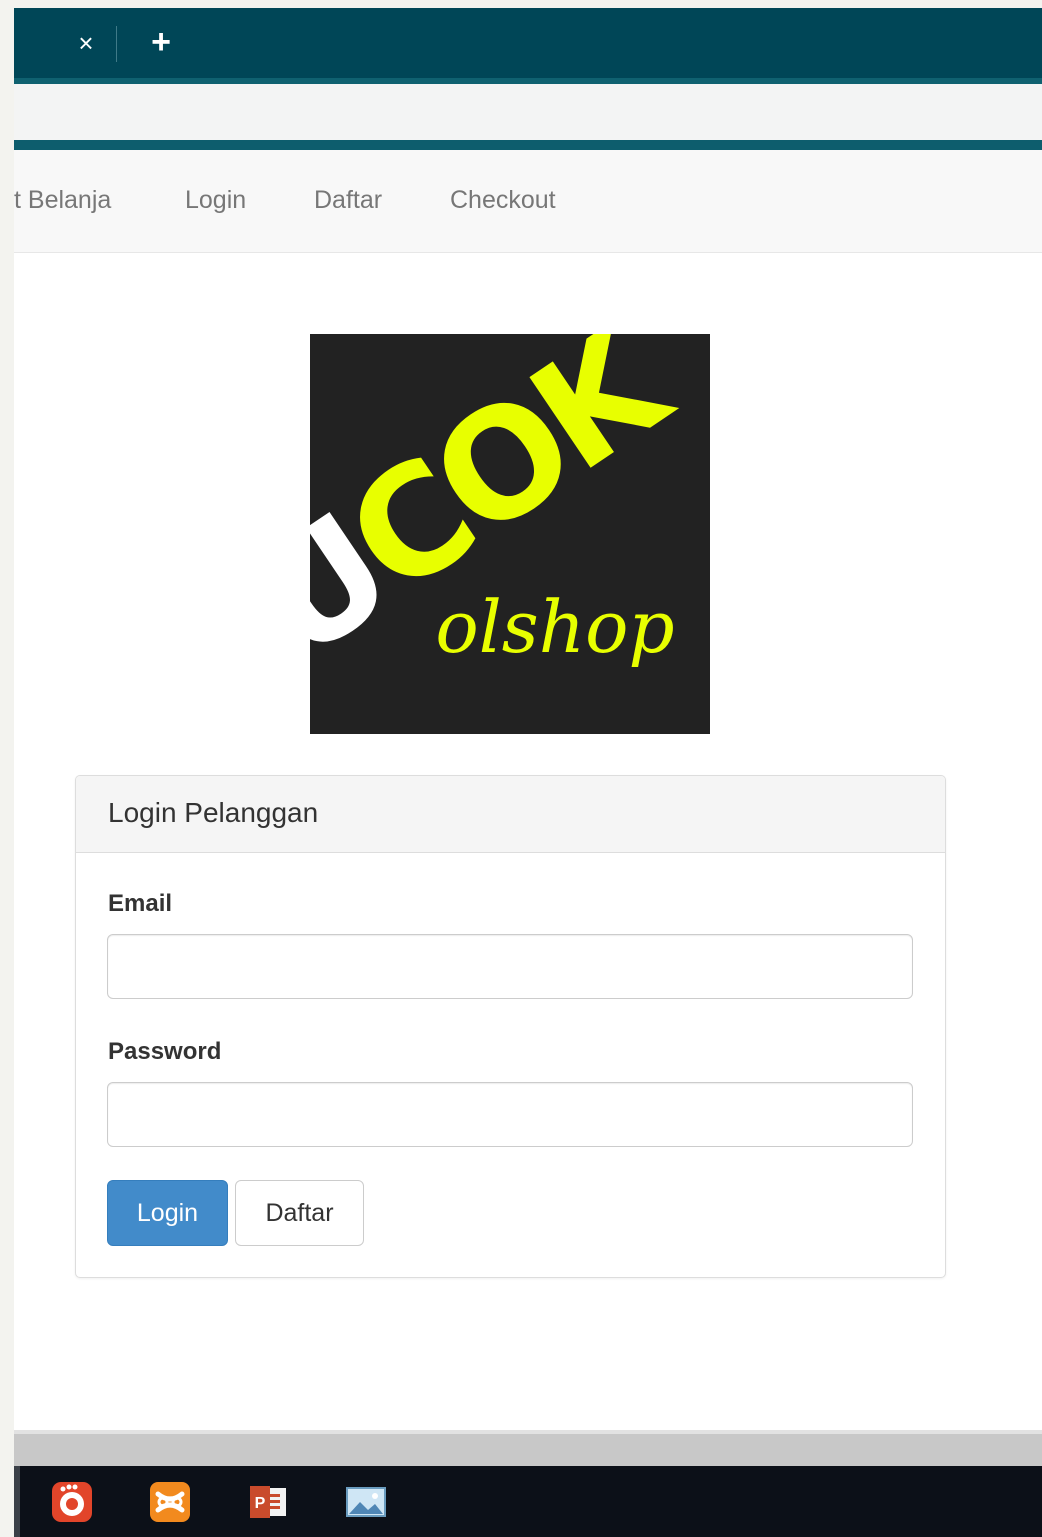 The width and height of the screenshot is (1042, 1537). I want to click on tab-separator, so click(116, 44).